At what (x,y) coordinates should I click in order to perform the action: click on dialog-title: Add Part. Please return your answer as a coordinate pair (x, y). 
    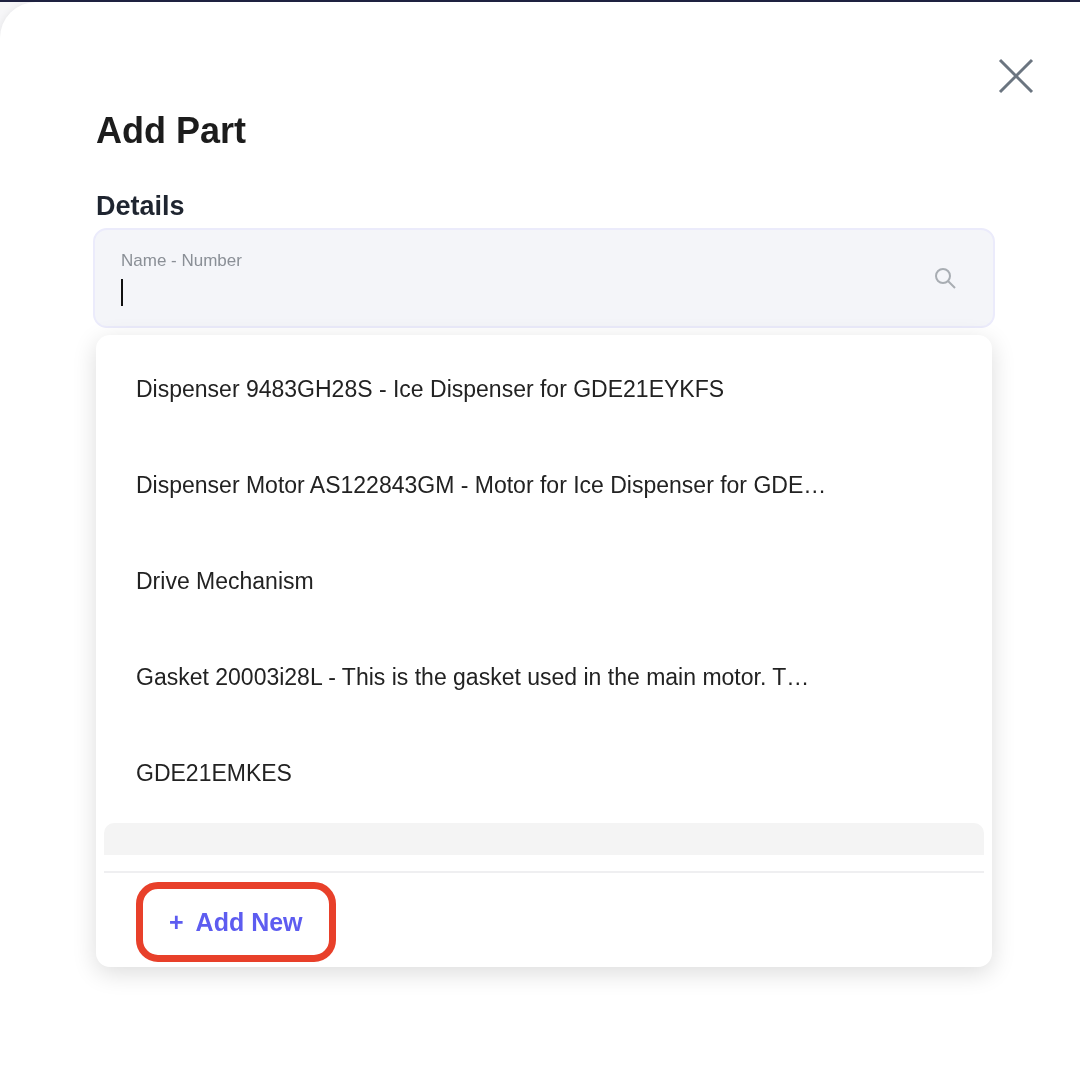
    Looking at the image, I should click on (171, 131).